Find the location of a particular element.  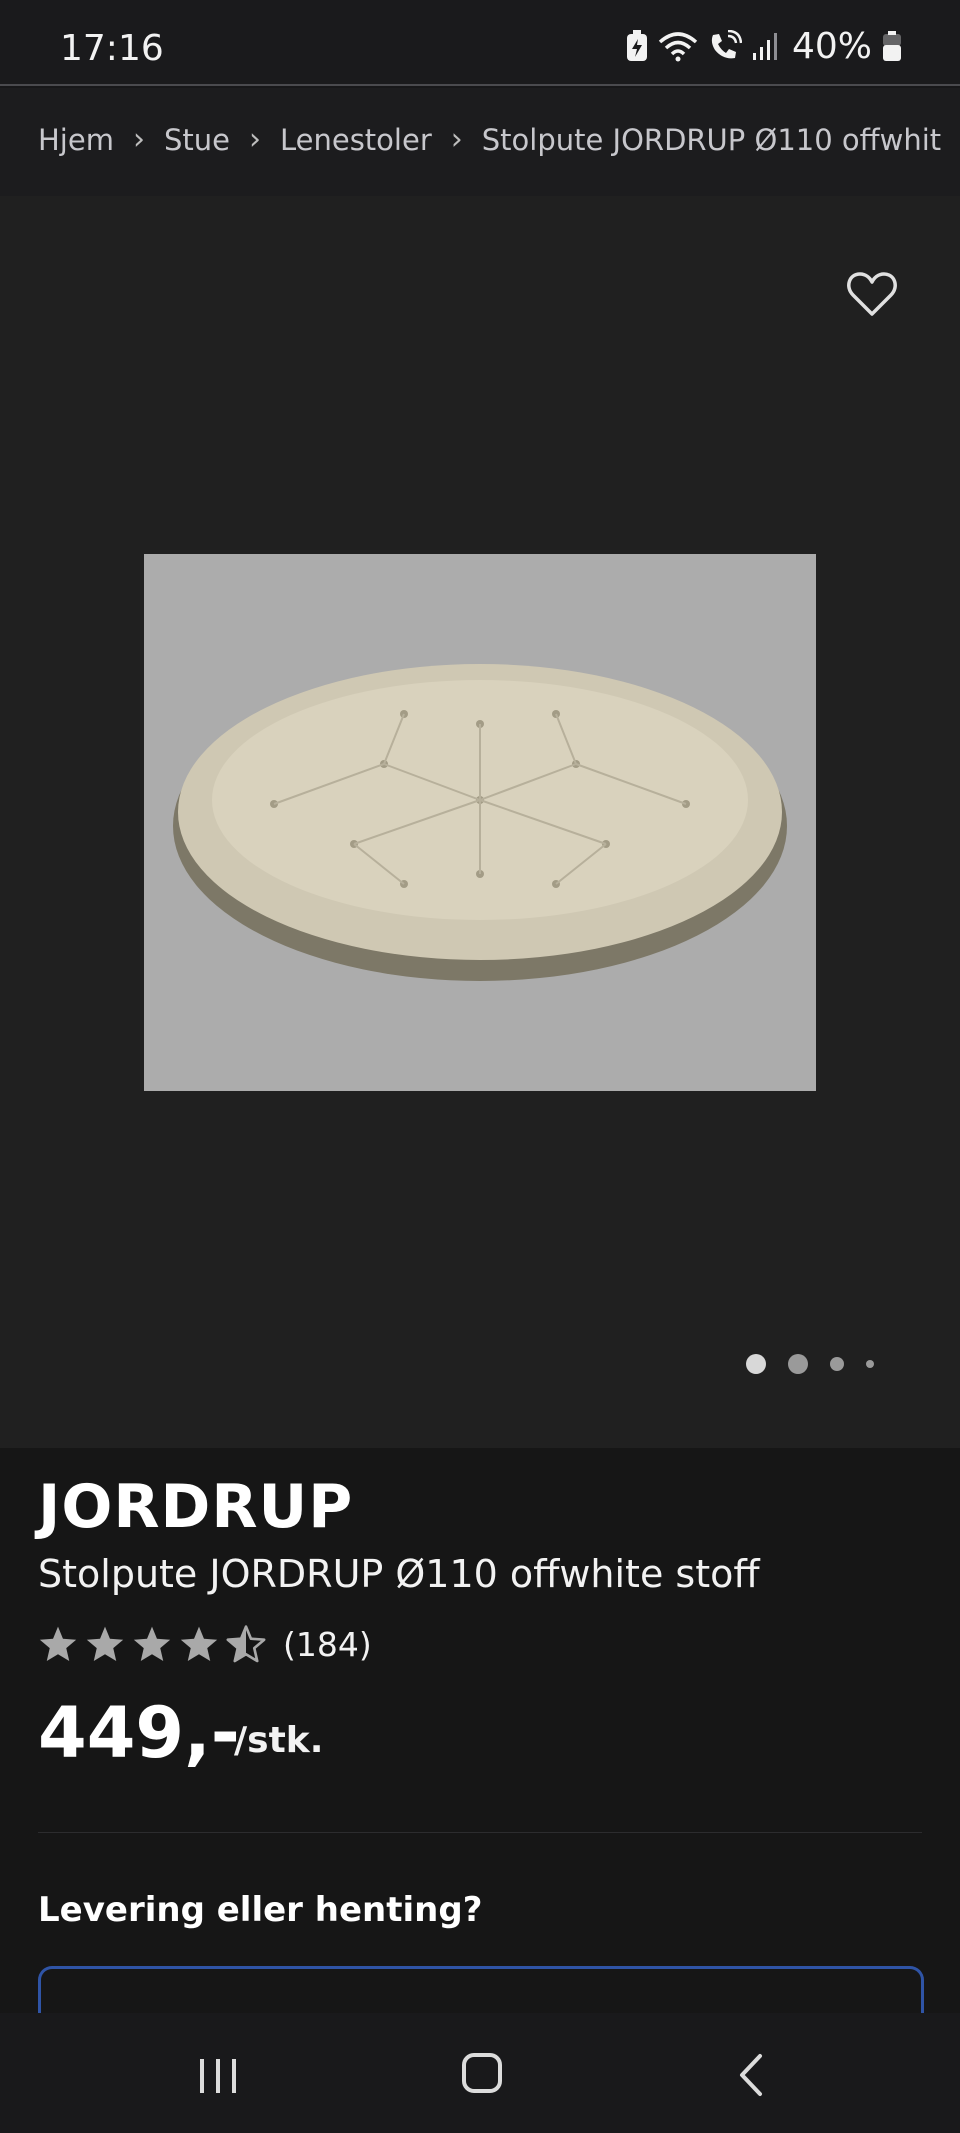

home-icon is located at coordinates (482, 2073).